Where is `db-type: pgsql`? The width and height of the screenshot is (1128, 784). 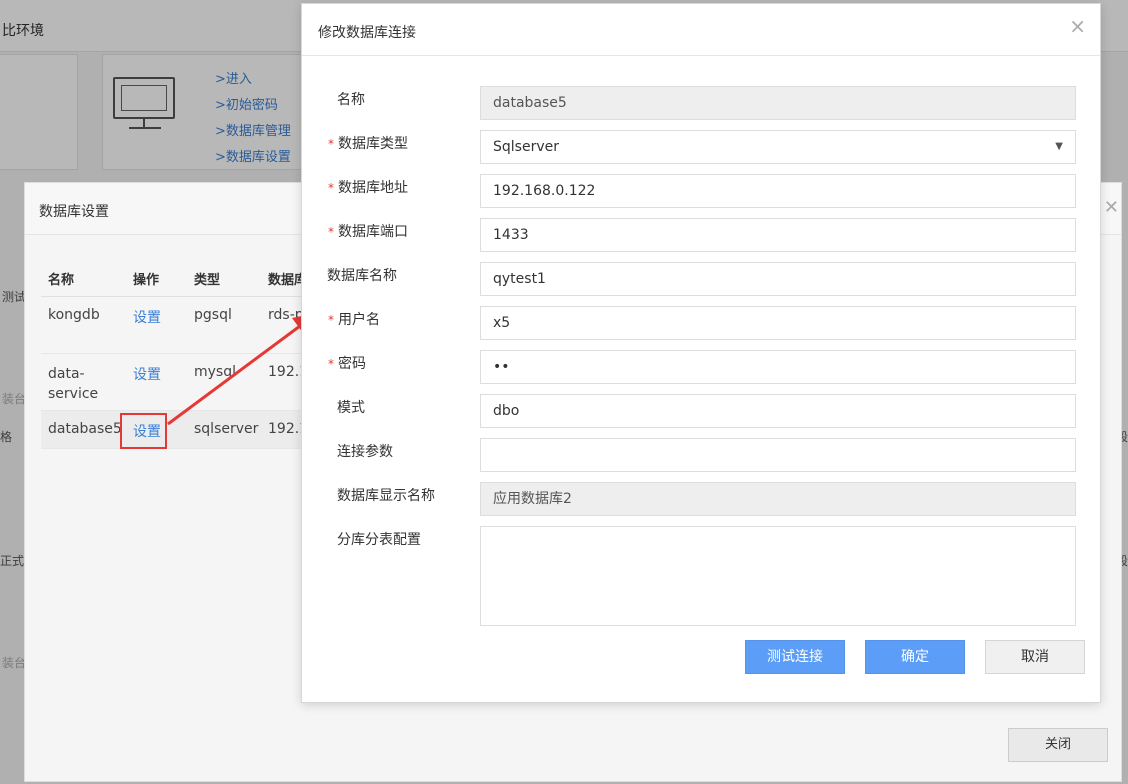 db-type: pgsql is located at coordinates (213, 315).